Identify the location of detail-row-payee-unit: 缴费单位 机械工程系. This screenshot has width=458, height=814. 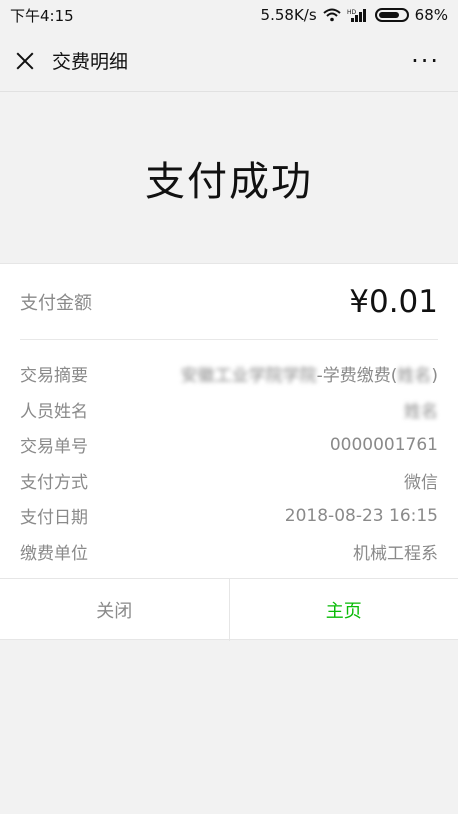
(229, 552).